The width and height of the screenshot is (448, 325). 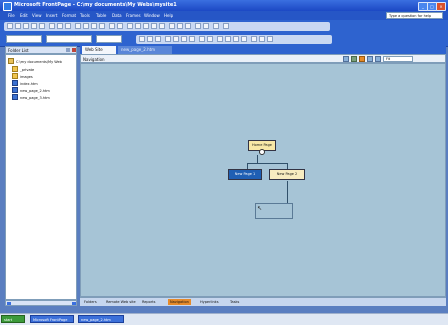 I want to click on tree-item-web-root: C:\my documents\My Web, so click(x=35, y=61).